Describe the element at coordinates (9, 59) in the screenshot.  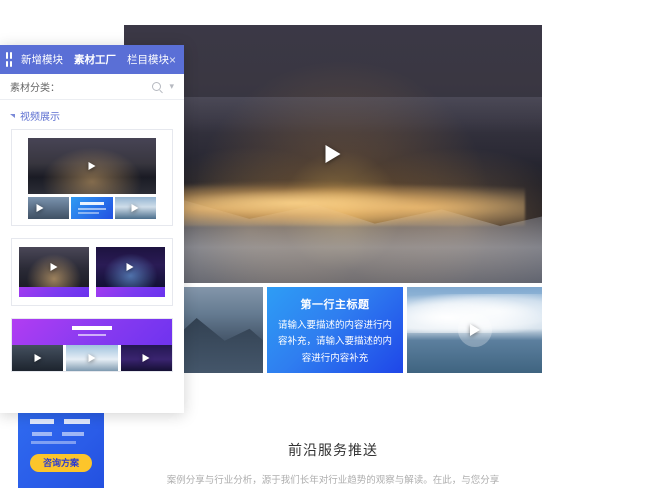
I see `grid-icon` at that location.